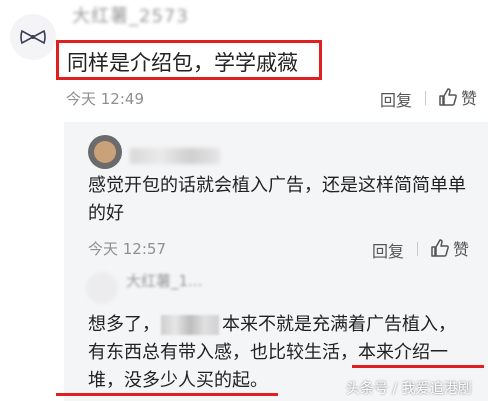 This screenshot has height=401, width=488. I want to click on reply-line-1: 想多了， 本来不就是充满着广告植入，, so click(272, 325).